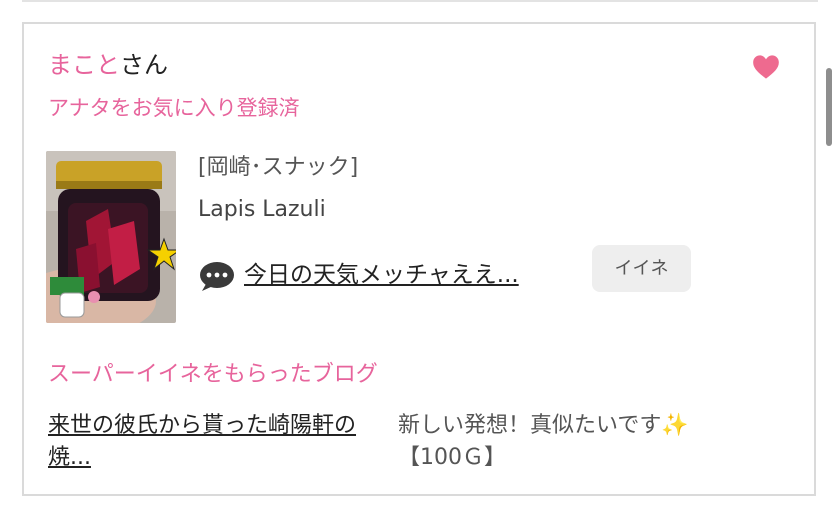  Describe the element at coordinates (452, 457) in the screenshot. I see `super-like-points: 【100Ｇ】` at that location.